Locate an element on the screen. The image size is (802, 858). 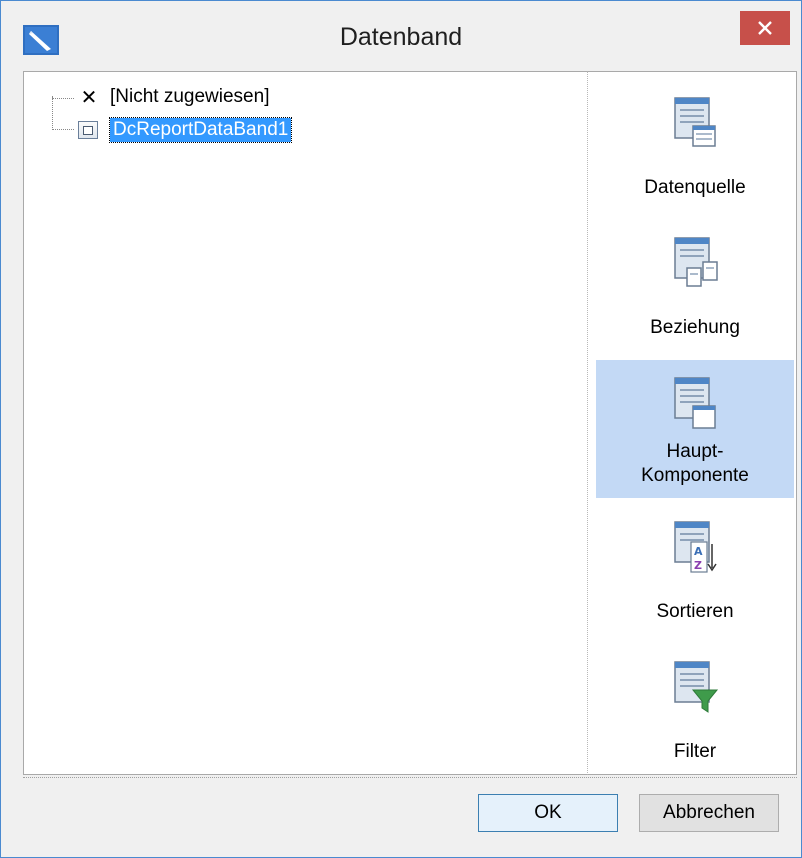
data-band-icon is located at coordinates (88, 130).